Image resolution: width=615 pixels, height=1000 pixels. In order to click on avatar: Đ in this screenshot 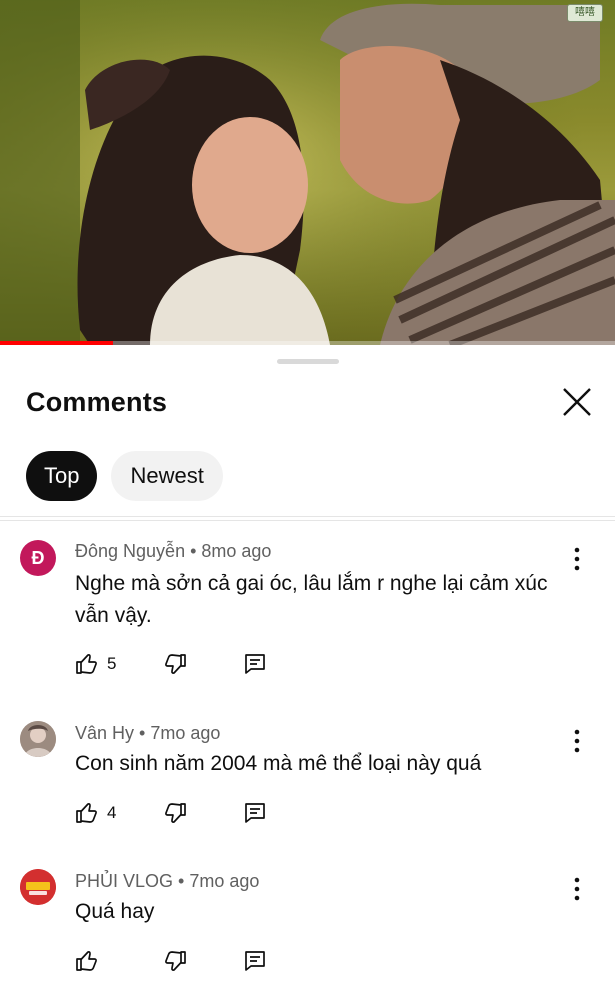, I will do `click(38, 558)`.